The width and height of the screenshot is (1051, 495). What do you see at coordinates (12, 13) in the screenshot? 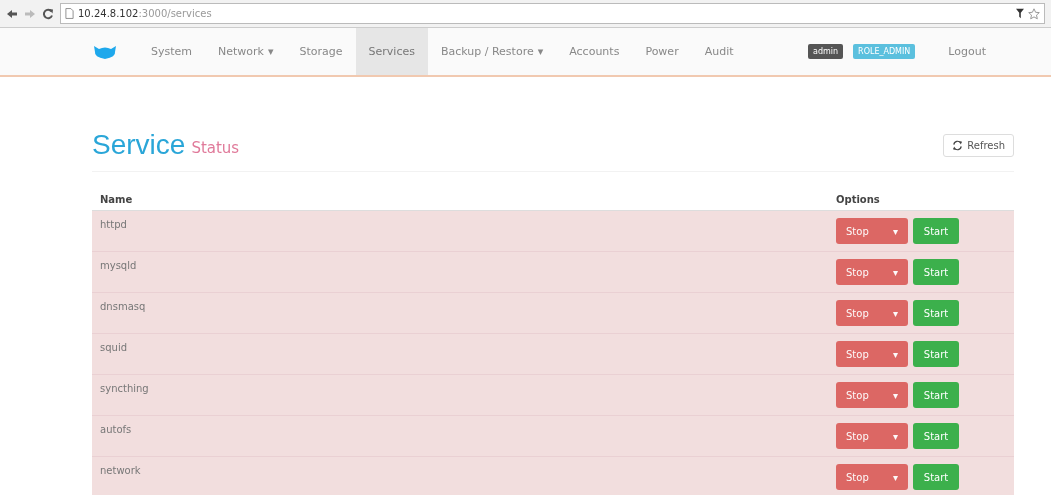
I see `back-icon` at bounding box center [12, 13].